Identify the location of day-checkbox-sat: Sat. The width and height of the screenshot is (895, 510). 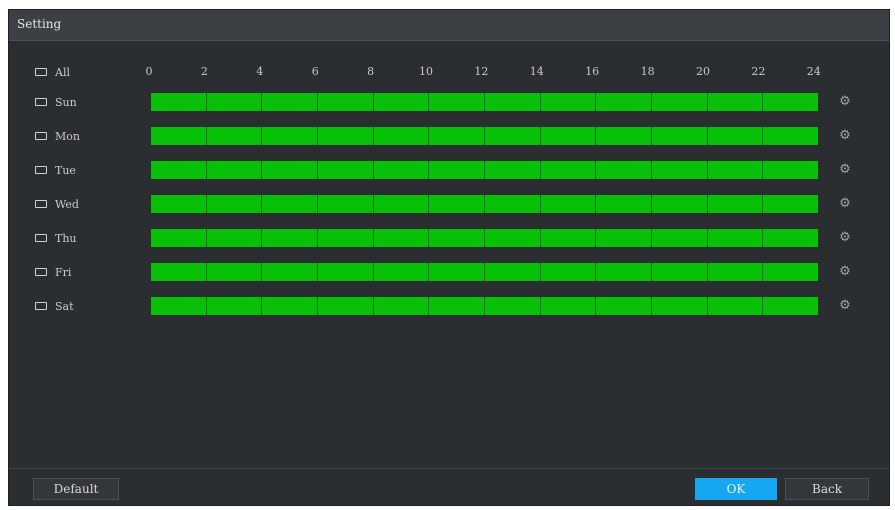
(65, 306).